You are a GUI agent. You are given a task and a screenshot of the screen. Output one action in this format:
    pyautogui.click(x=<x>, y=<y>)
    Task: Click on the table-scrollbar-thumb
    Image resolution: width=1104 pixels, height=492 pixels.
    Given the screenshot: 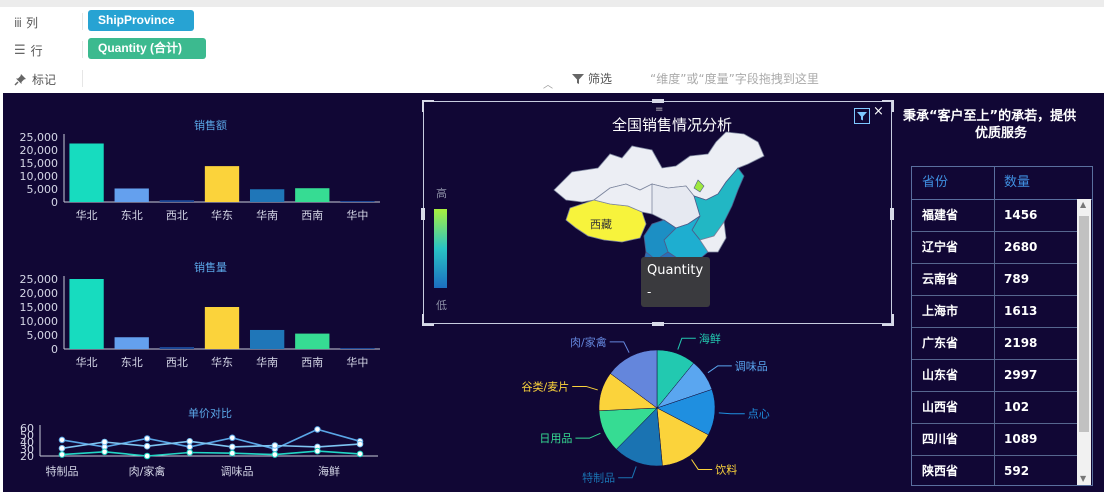 What is the action you would take?
    pyautogui.click(x=1084, y=324)
    